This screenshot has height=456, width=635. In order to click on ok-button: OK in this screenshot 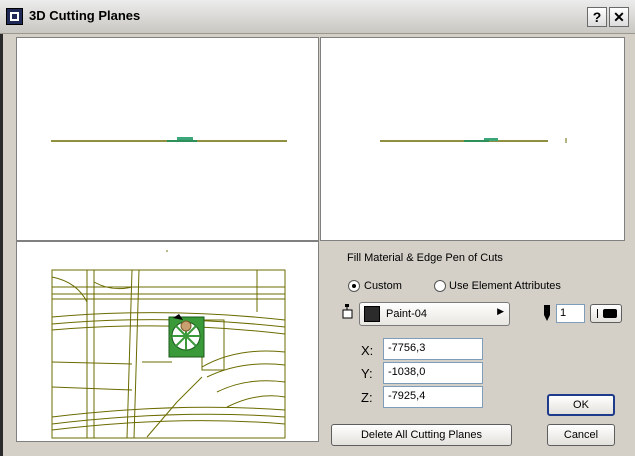, I will do `click(581, 405)`.